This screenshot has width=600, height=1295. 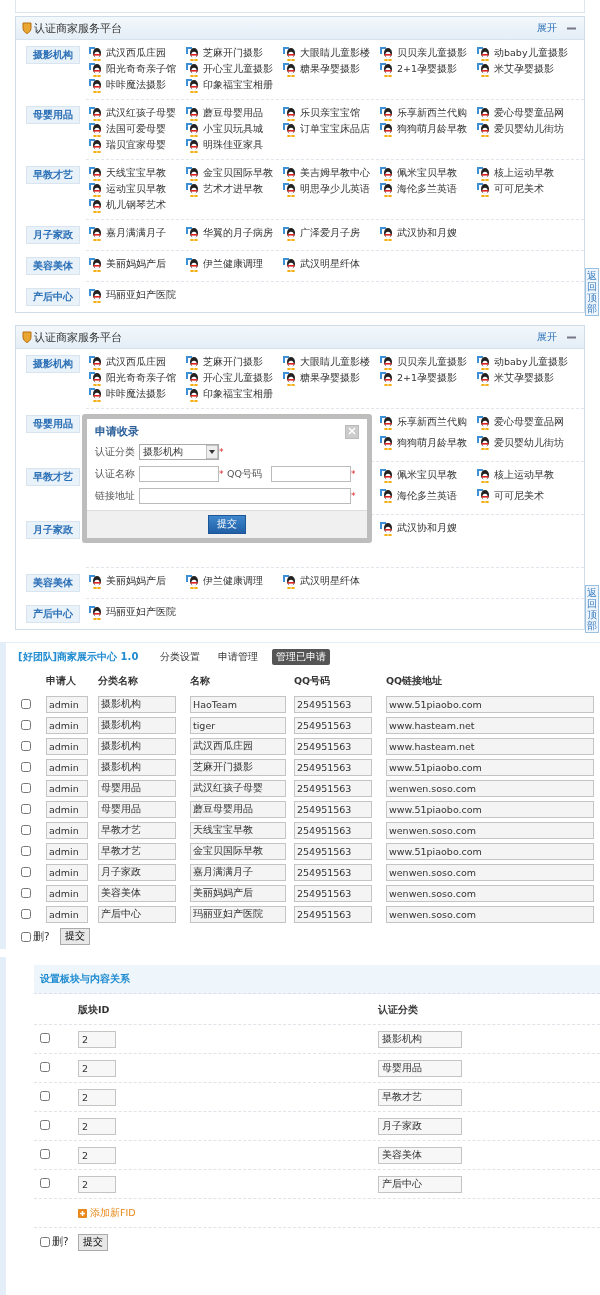 What do you see at coordinates (238, 914) in the screenshot?
I see `text-field: 玛丽亚妇产医院` at bounding box center [238, 914].